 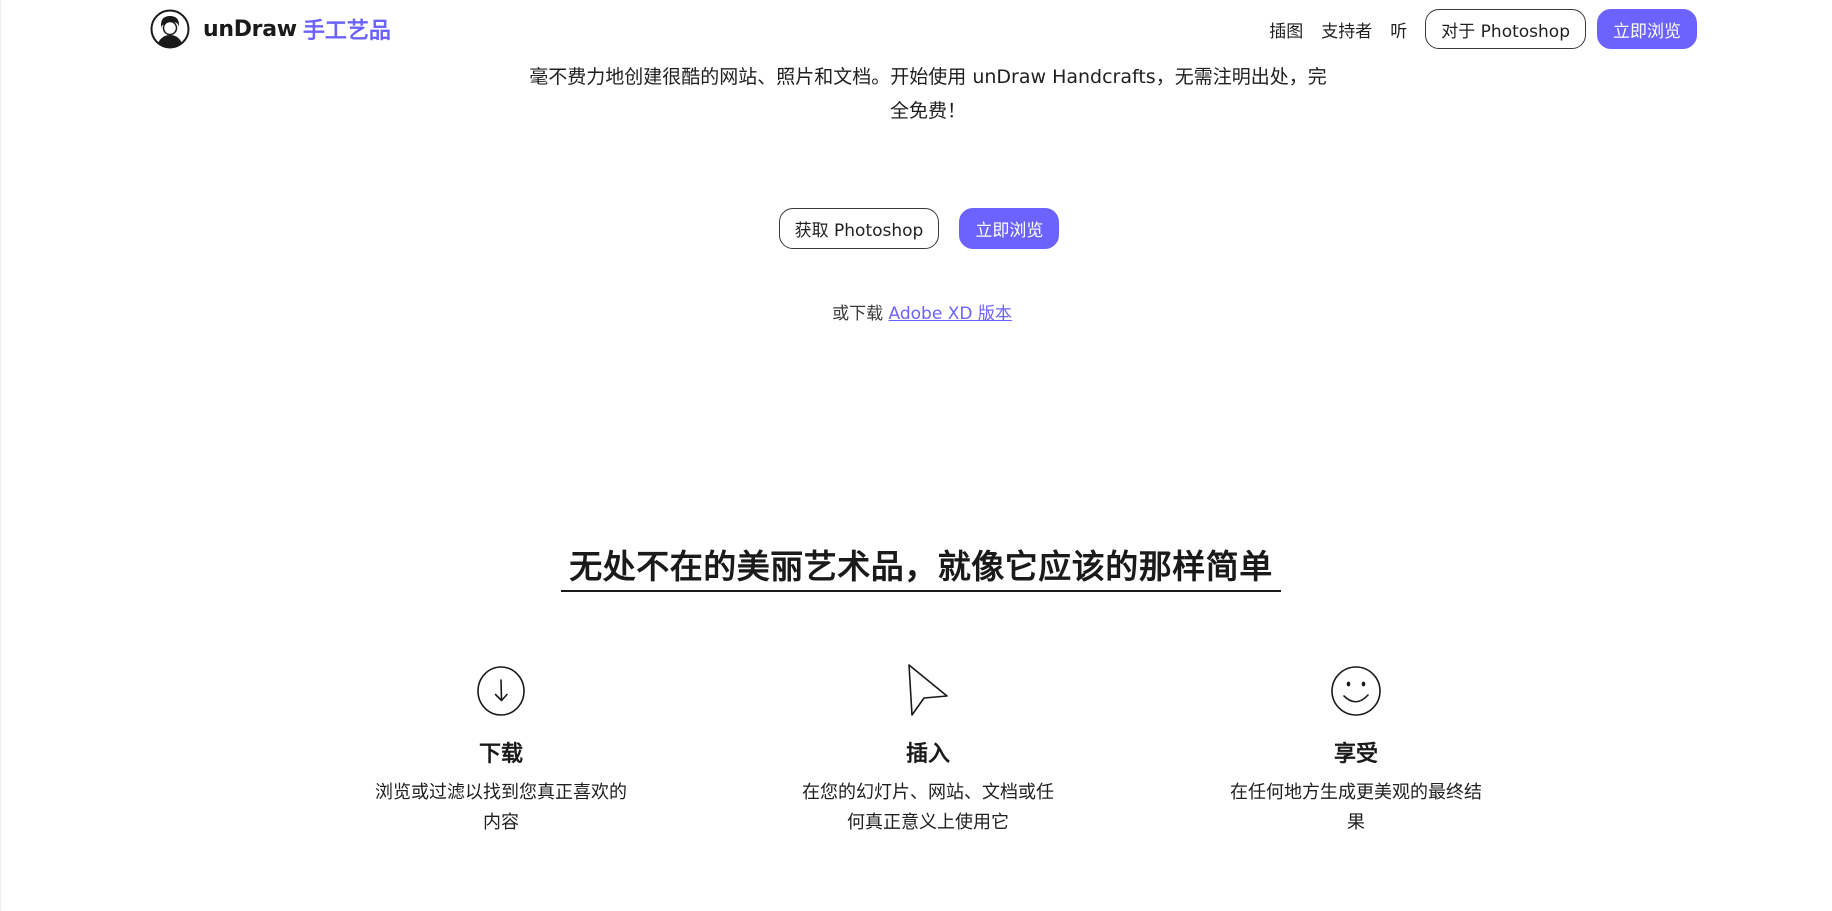 What do you see at coordinates (1647, 29) in the screenshot?
I see `browse-now-button: 立即浏览` at bounding box center [1647, 29].